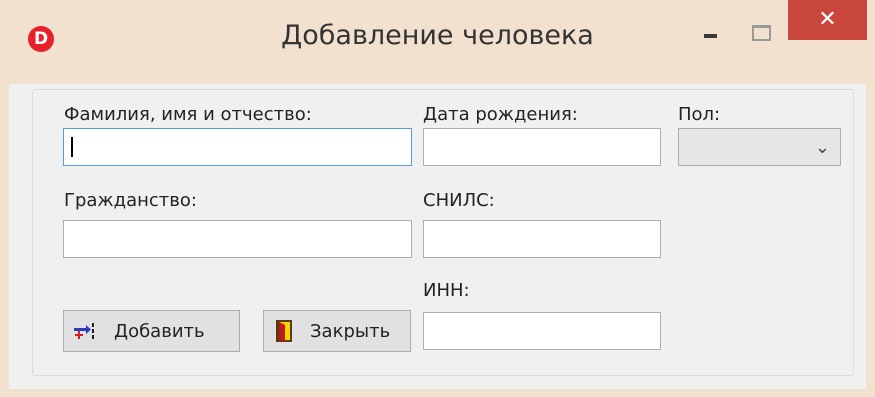 The width and height of the screenshot is (875, 397). I want to click on gender-select: ⌄, so click(759, 147).